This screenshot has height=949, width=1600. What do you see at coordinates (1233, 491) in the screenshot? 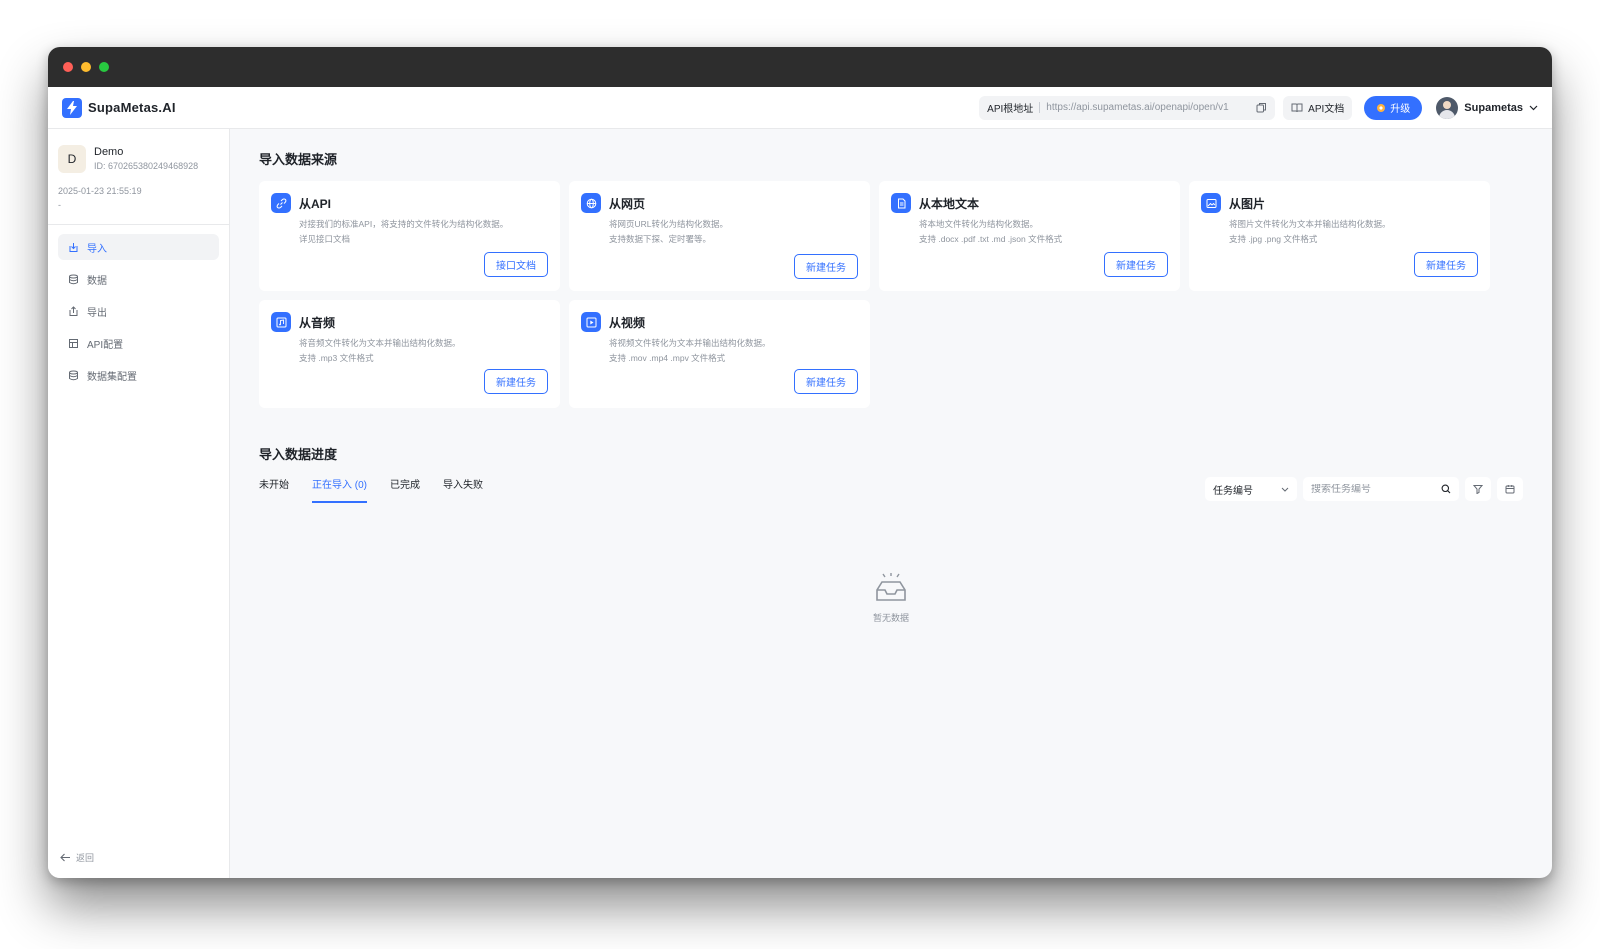
I see `select-value: 任务编号` at bounding box center [1233, 491].